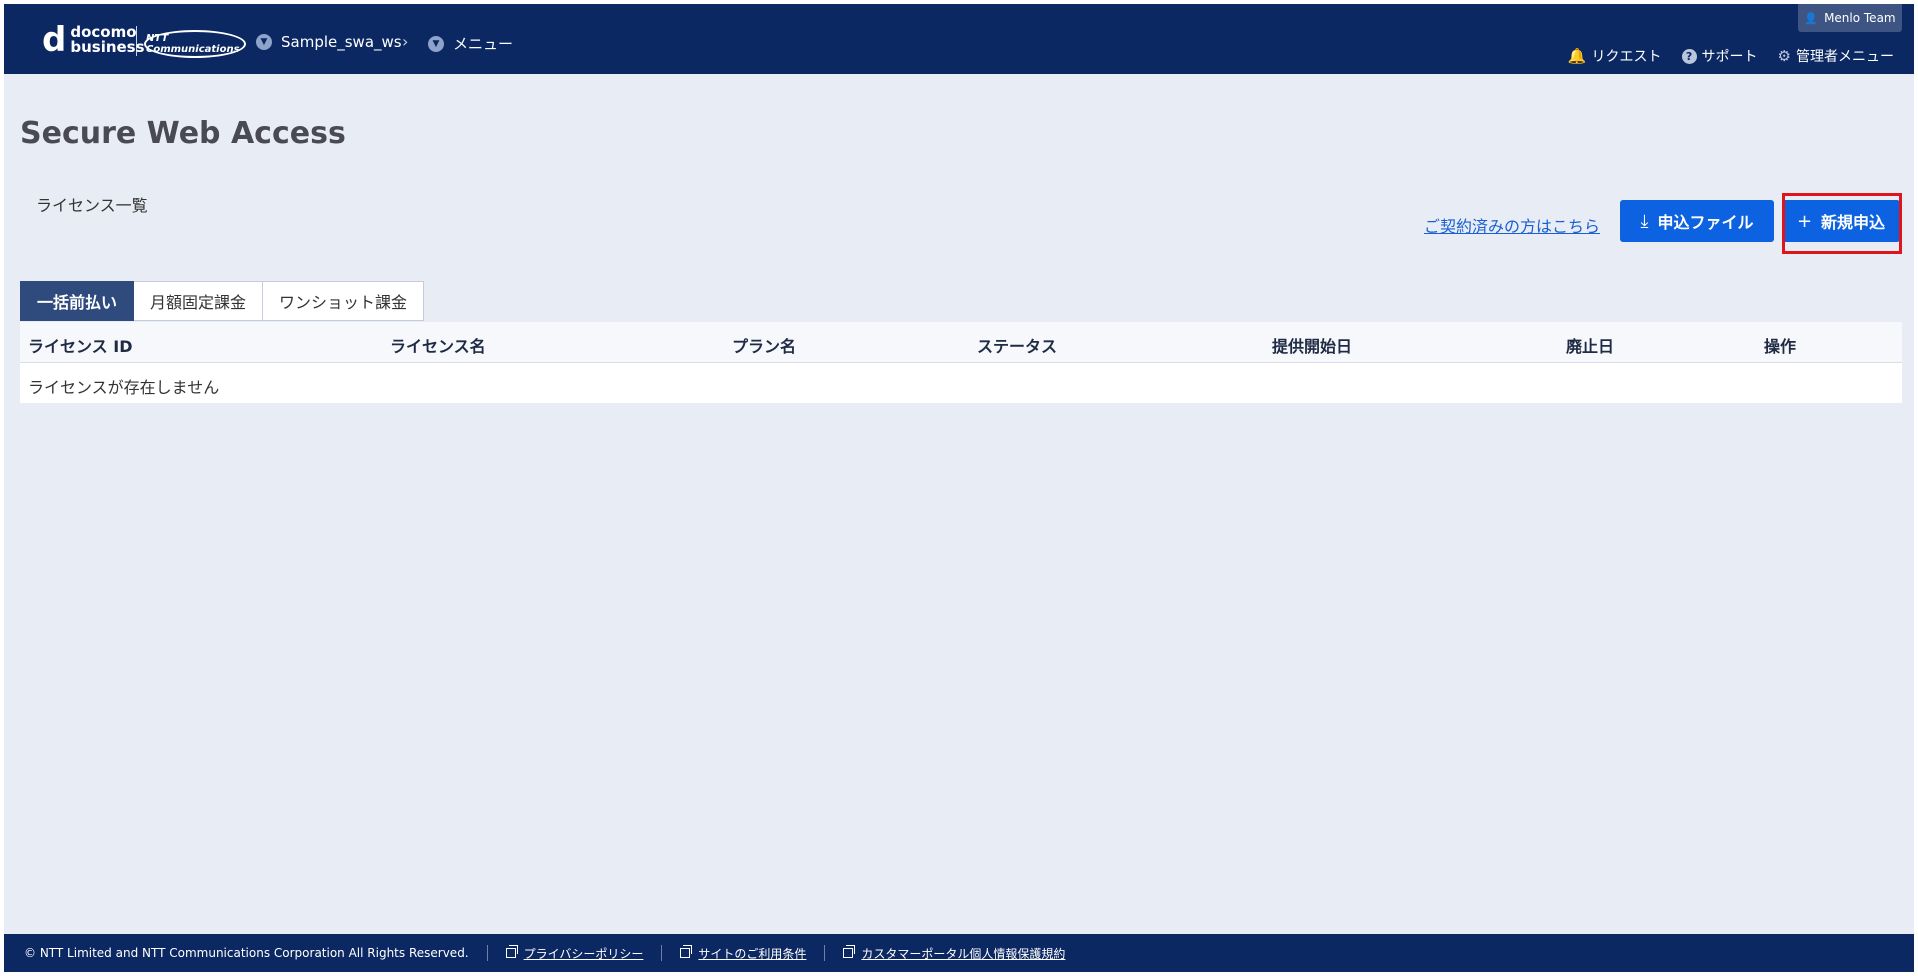  I want to click on section-label: ライセンス一覧, so click(92, 205).